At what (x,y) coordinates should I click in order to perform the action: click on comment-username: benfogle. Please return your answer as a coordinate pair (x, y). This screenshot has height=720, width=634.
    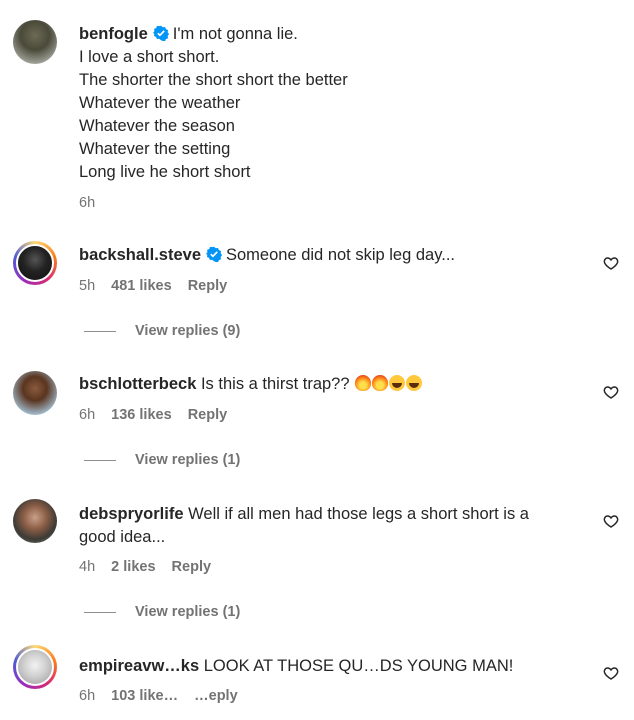
    Looking at the image, I should click on (113, 34).